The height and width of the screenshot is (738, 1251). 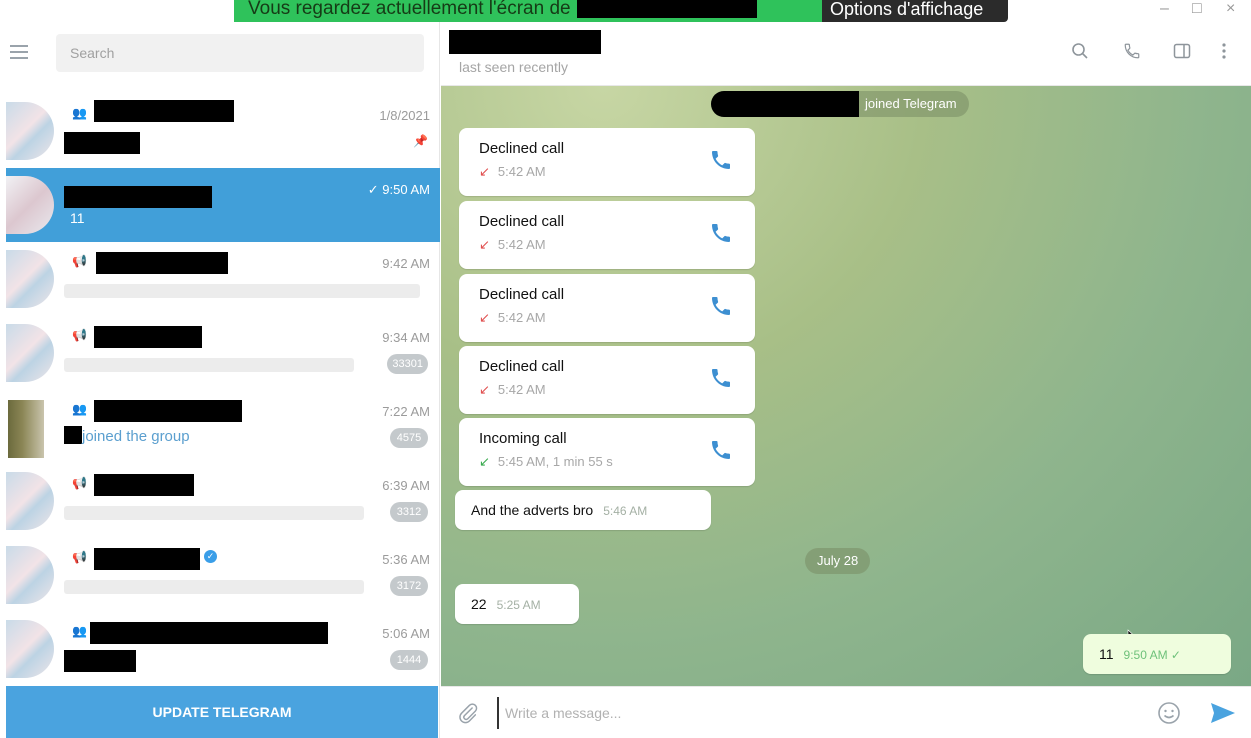 What do you see at coordinates (1157, 654) in the screenshot?
I see `outgoing-message: 11 9:50 AM ✓` at bounding box center [1157, 654].